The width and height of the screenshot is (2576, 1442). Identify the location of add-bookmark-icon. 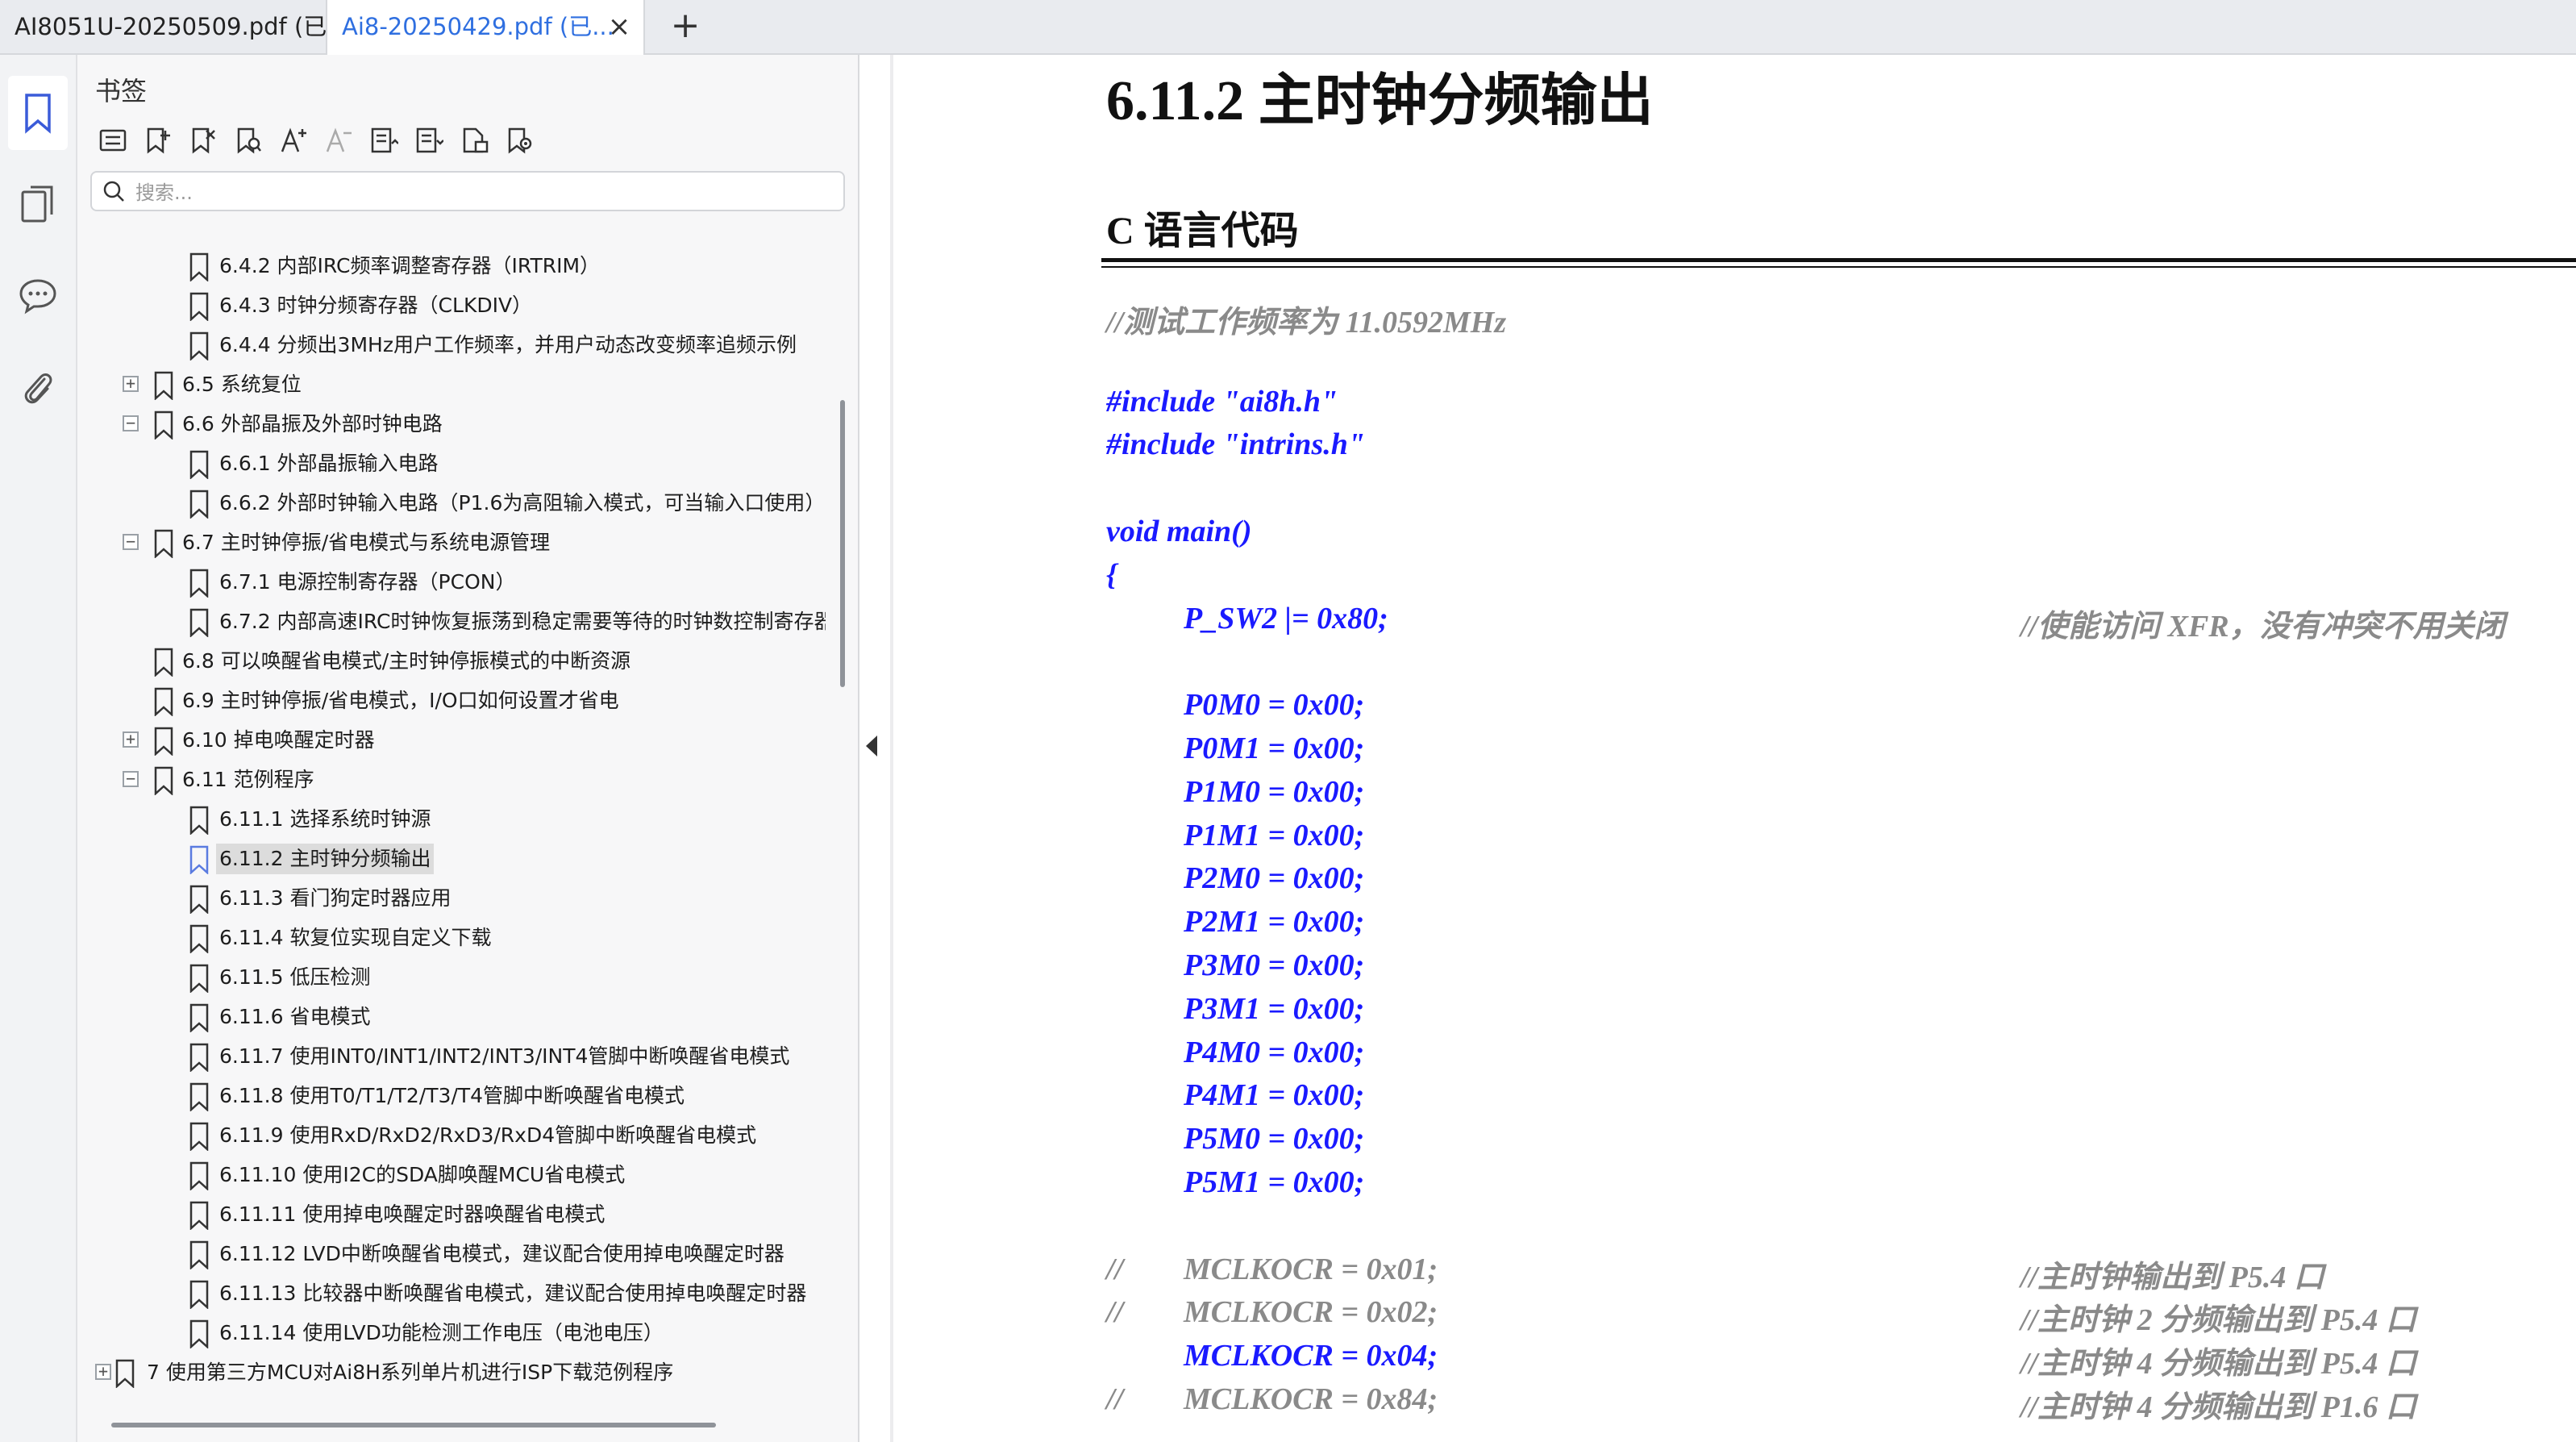
(158, 140).